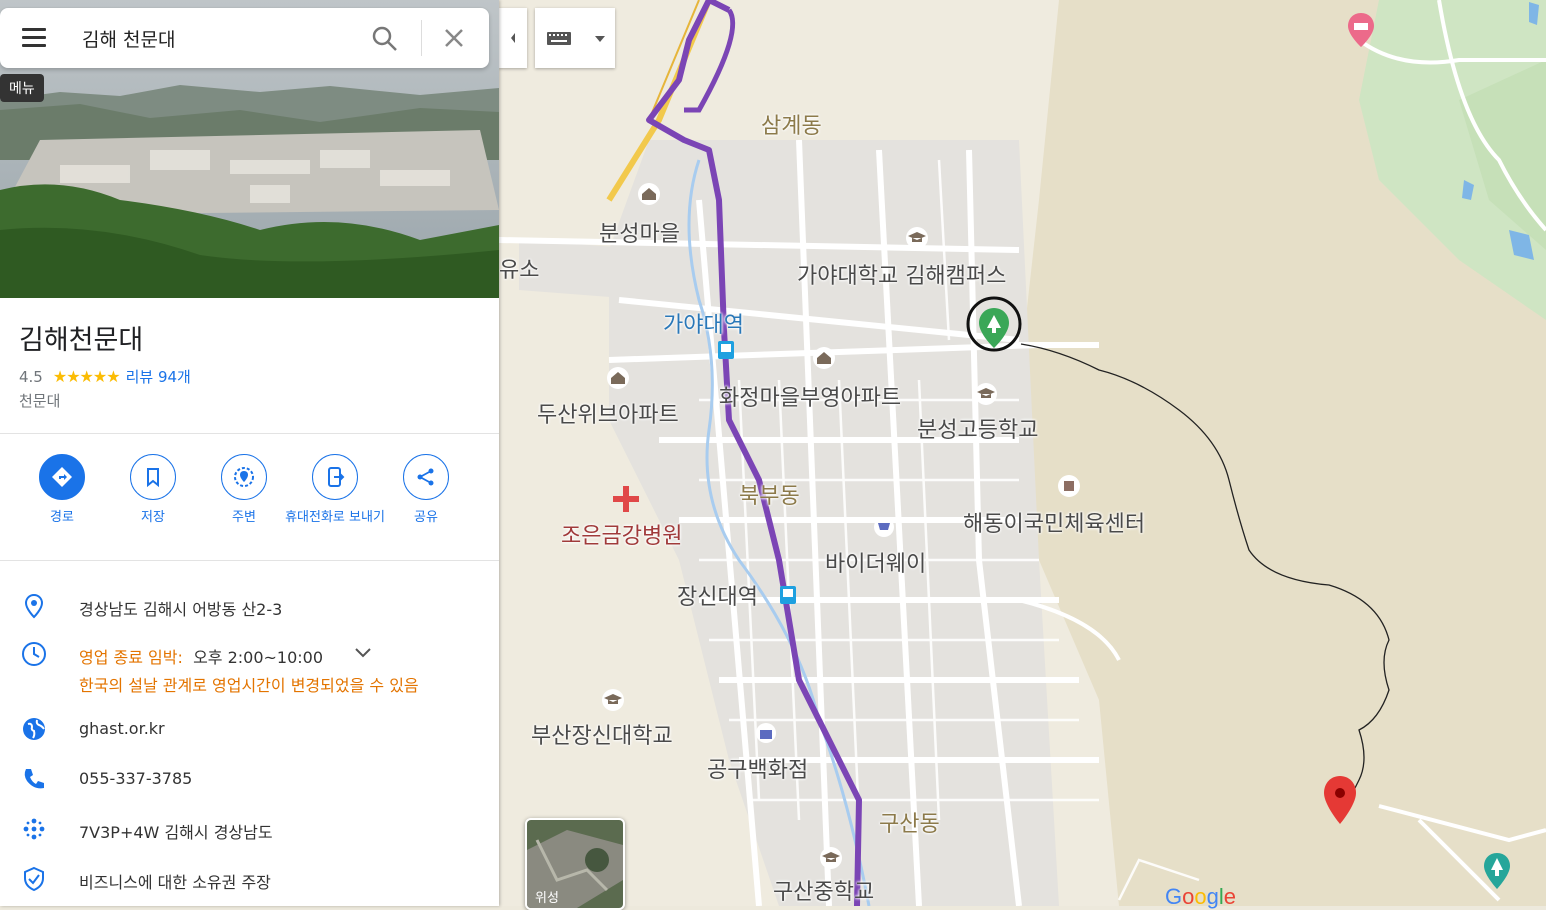 This screenshot has height=910, width=1546. I want to click on map-label-gusan-middle: 구산중학교, so click(823, 890).